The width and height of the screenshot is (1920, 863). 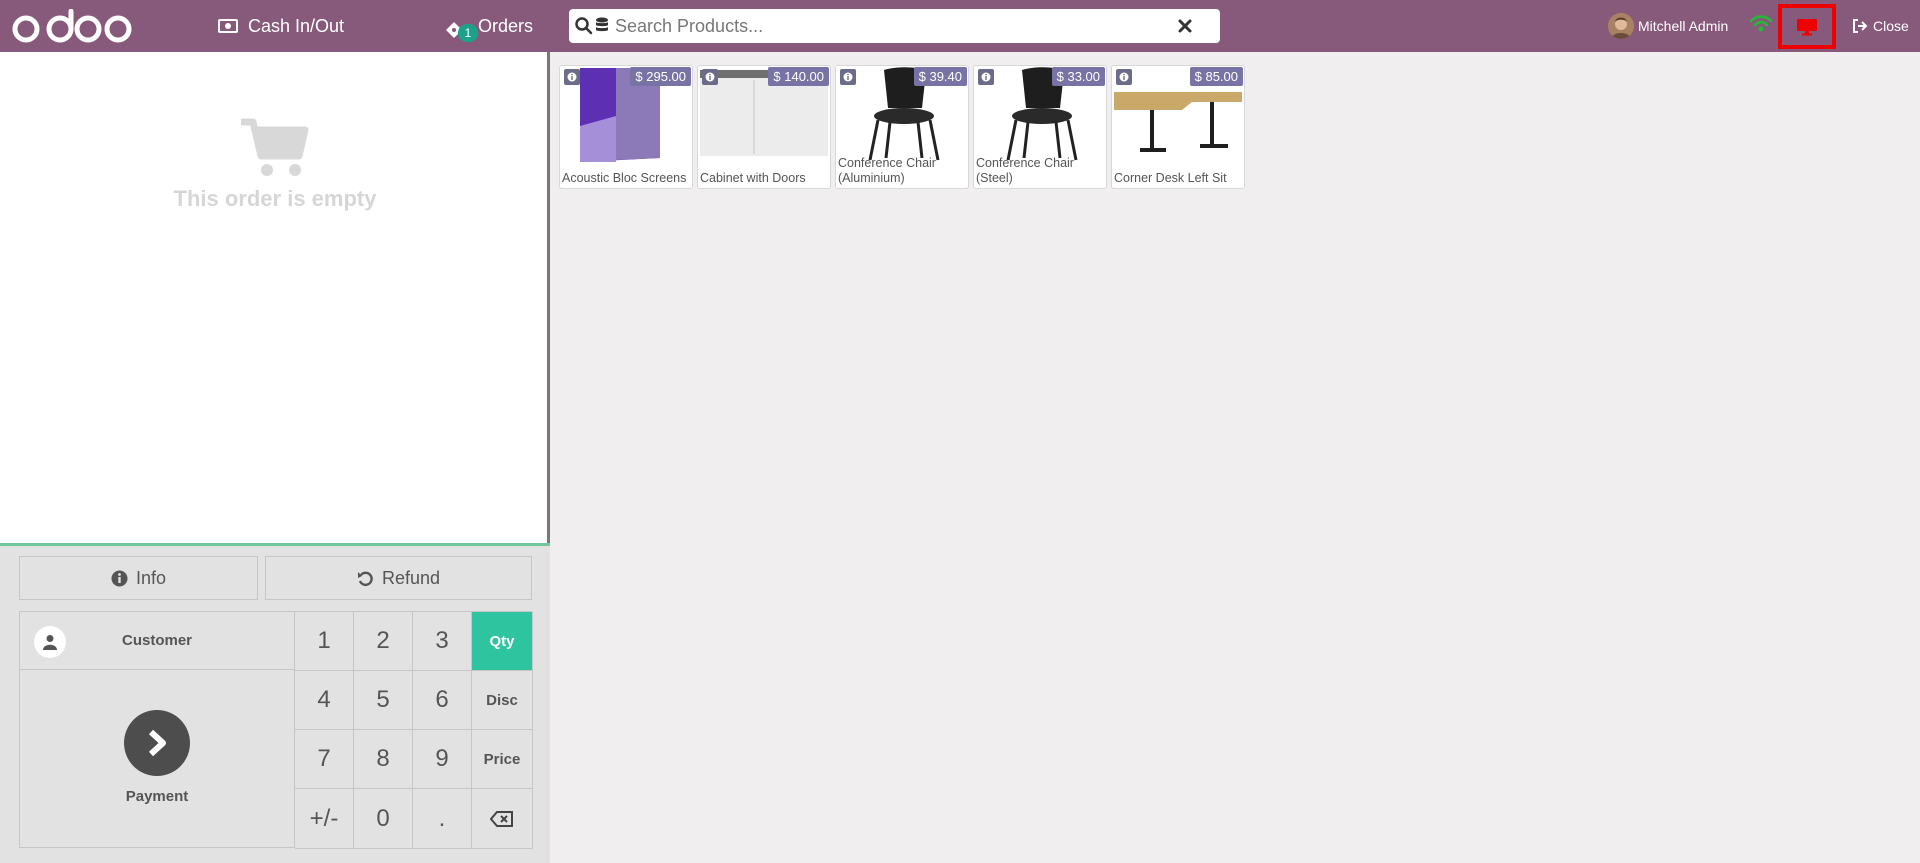 What do you see at coordinates (753, 178) in the screenshot?
I see `product-name: Cabinet with Doors` at bounding box center [753, 178].